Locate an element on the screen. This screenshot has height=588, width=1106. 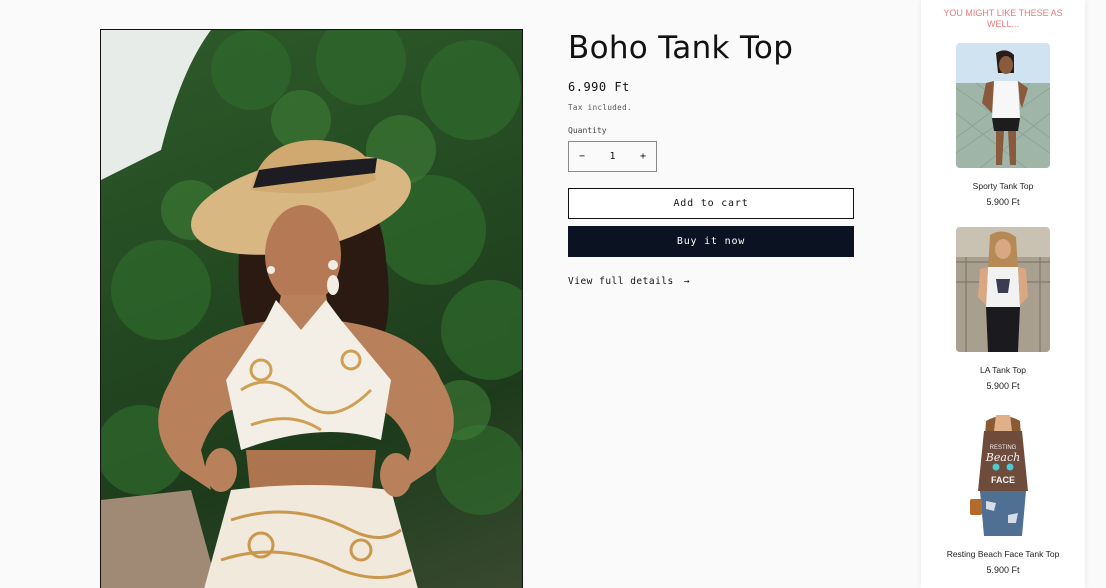
recommendation-item: Sporty Tank Top 5.900 Ft is located at coordinates (1003, 125).